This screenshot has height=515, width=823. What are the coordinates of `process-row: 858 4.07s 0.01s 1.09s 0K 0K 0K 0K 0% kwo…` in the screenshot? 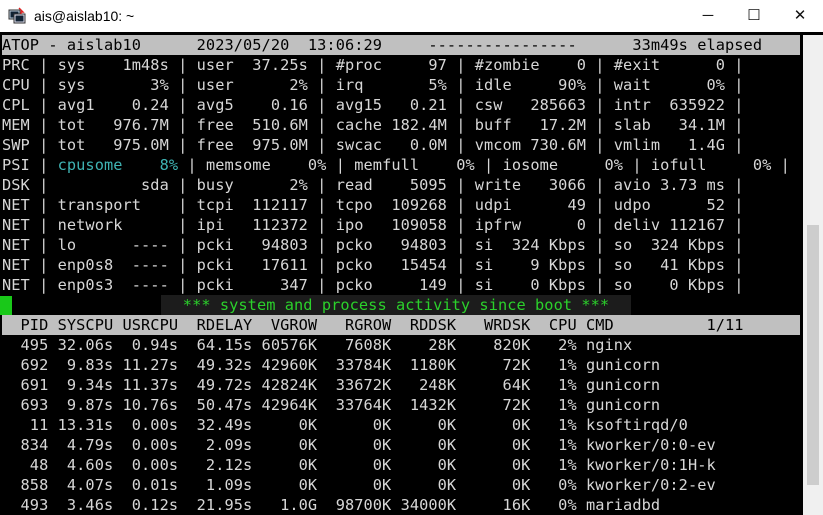 It's located at (359, 485).